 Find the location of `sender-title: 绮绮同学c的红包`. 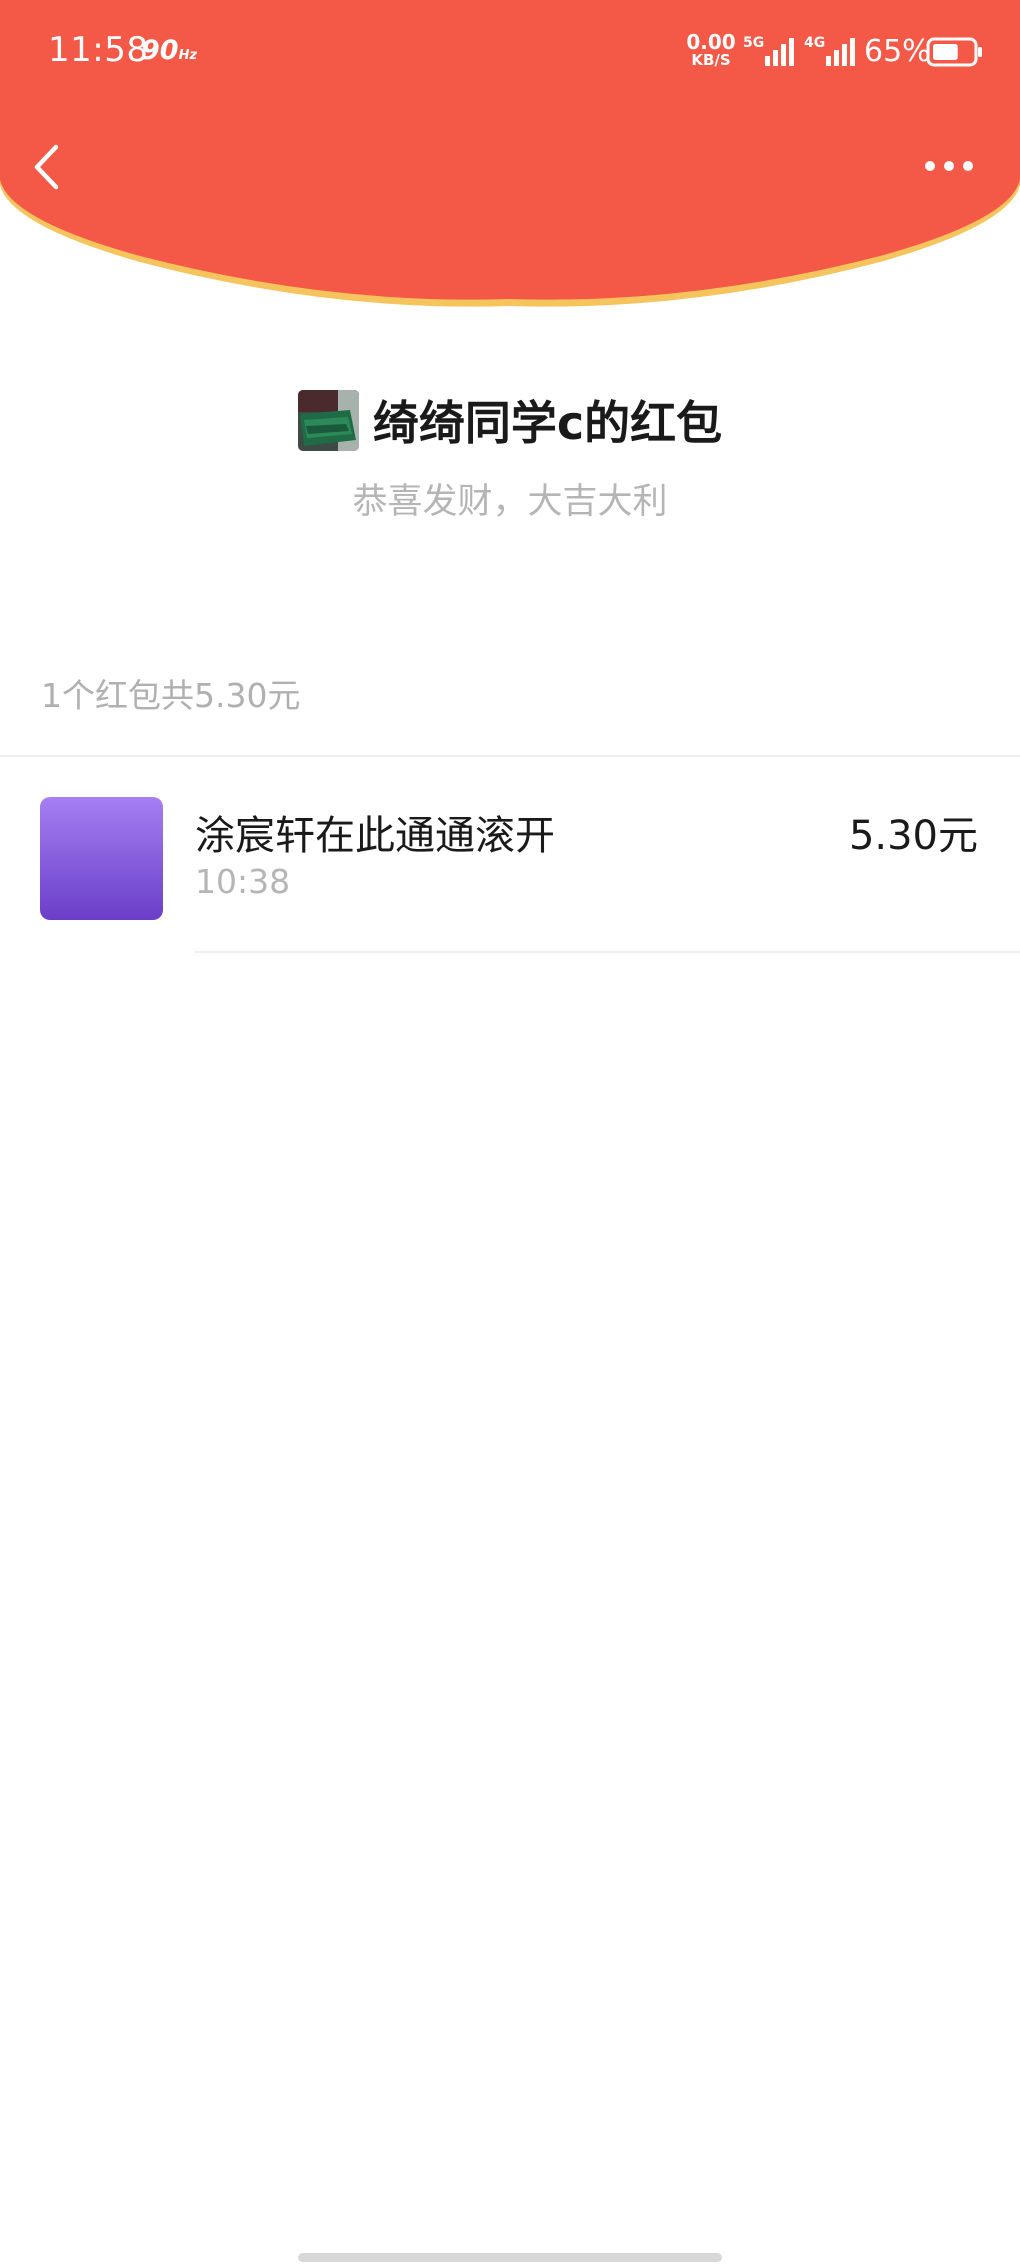

sender-title: 绮绮同学c的红包 is located at coordinates (547, 423).